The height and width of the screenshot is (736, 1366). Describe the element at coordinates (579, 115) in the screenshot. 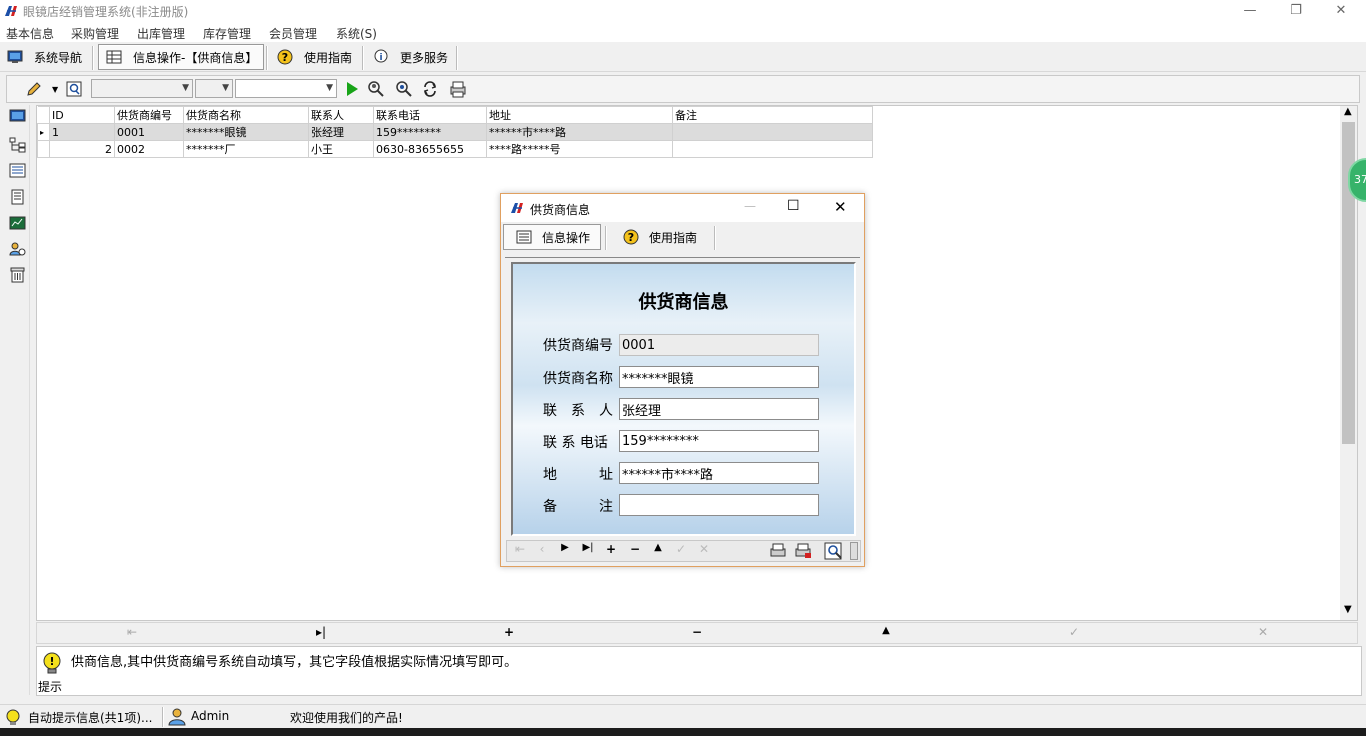

I see `column-header-address: 地址` at that location.